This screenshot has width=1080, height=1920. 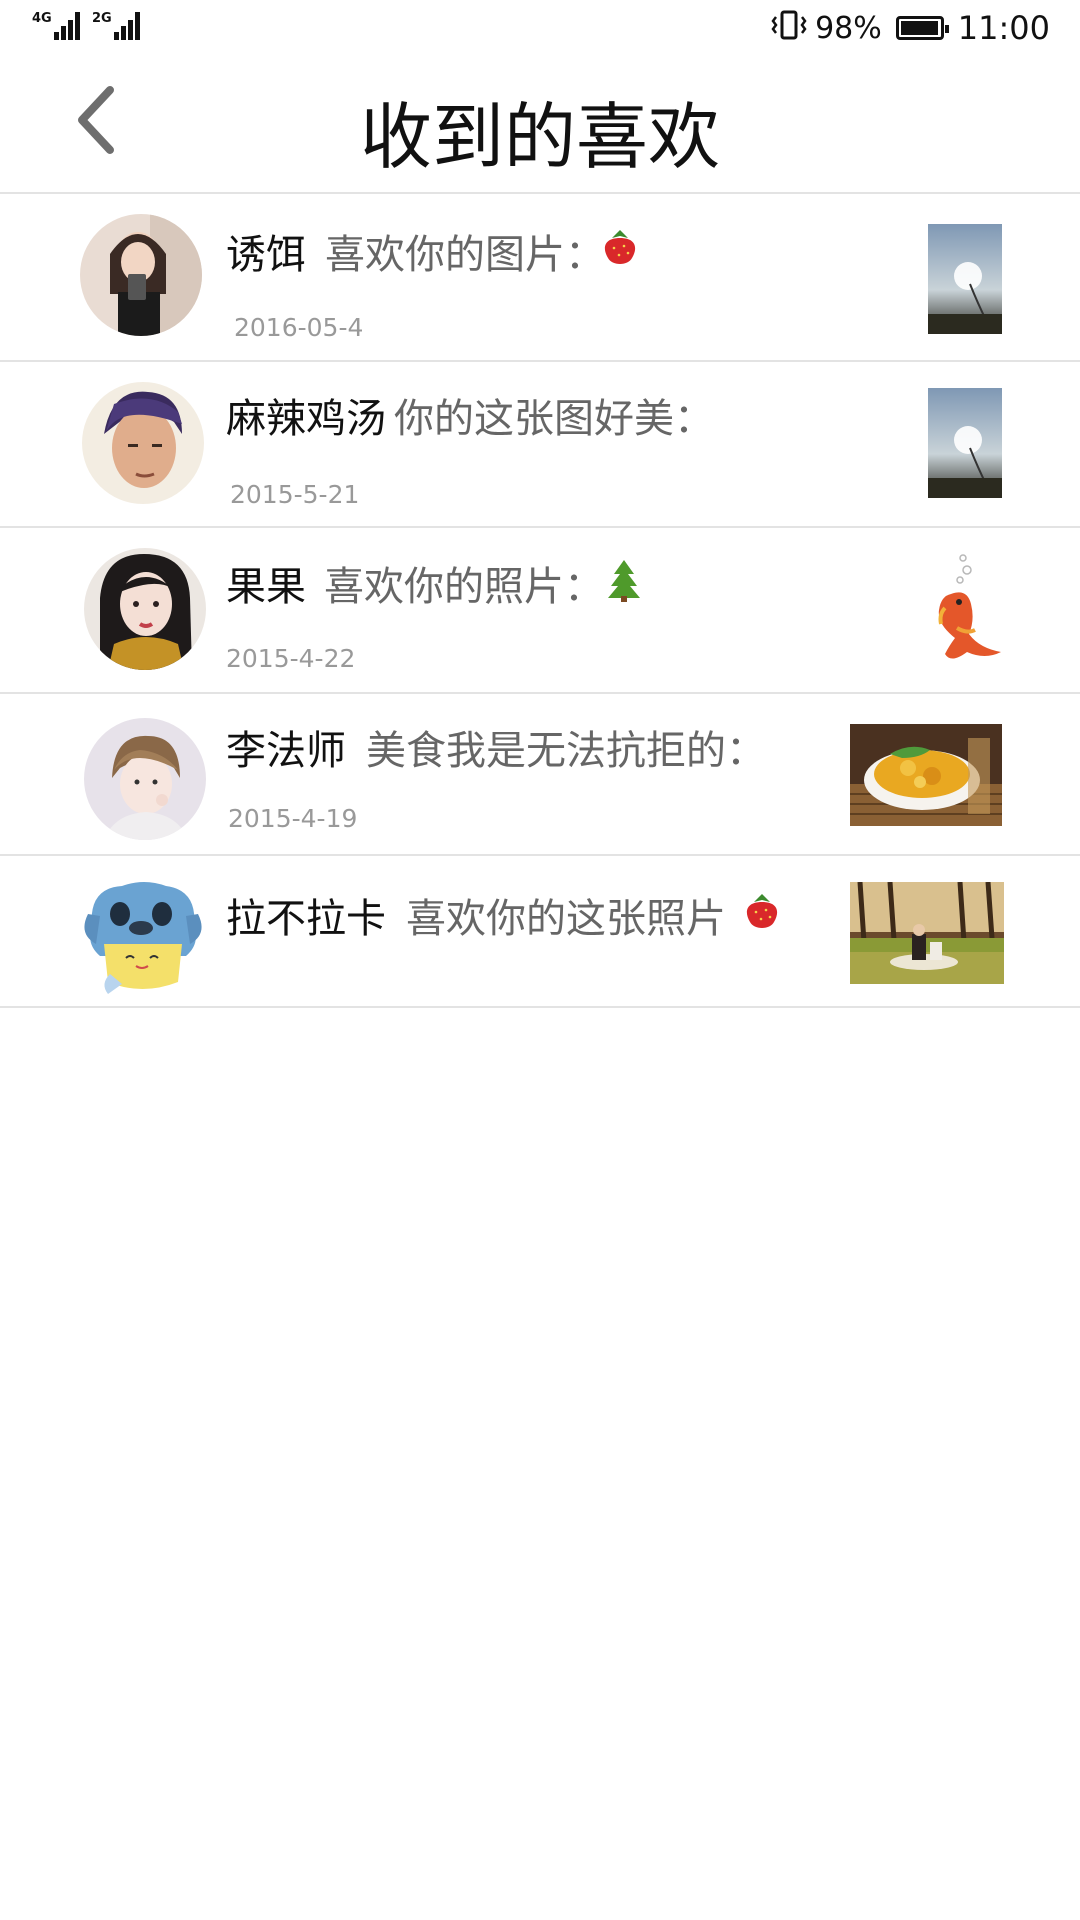 I want to click on network-type-1: 4G, so click(x=42, y=18).